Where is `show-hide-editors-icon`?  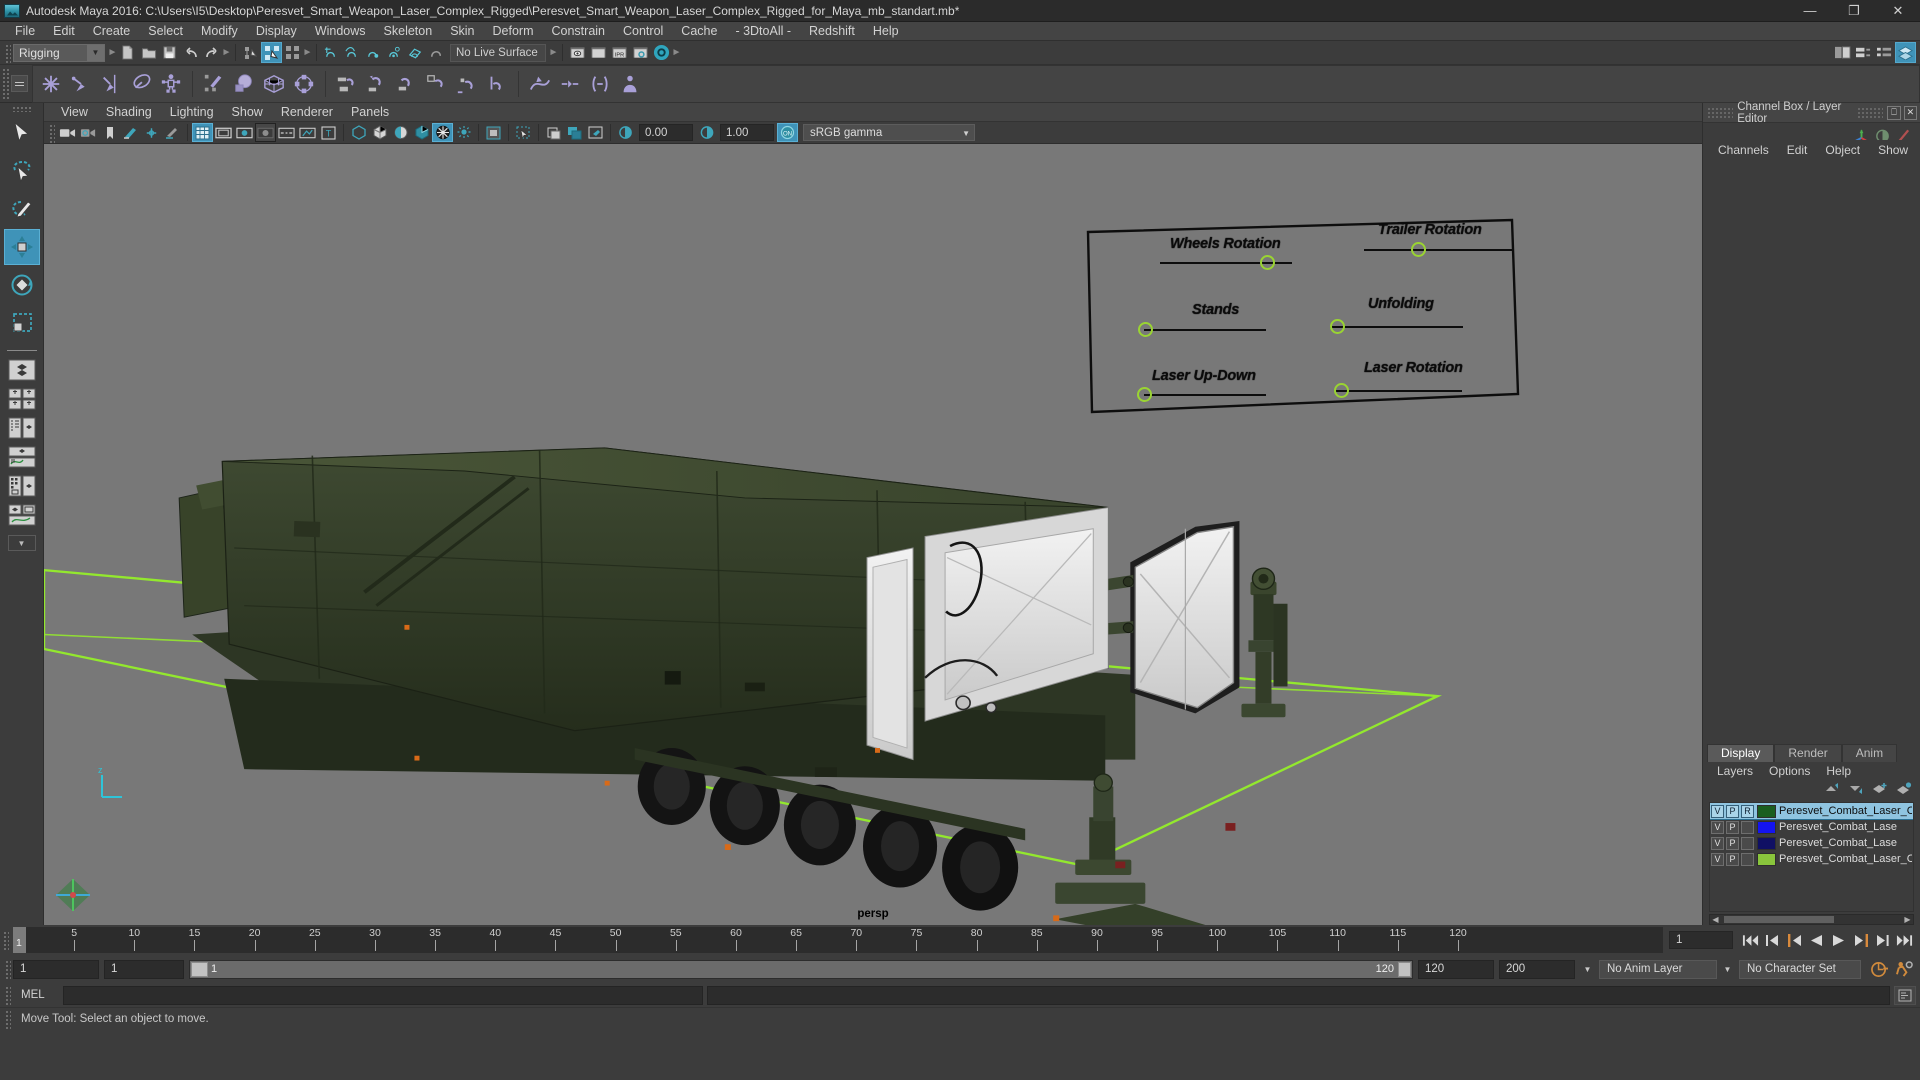
show-hide-editors-icon is located at coordinates (1842, 52).